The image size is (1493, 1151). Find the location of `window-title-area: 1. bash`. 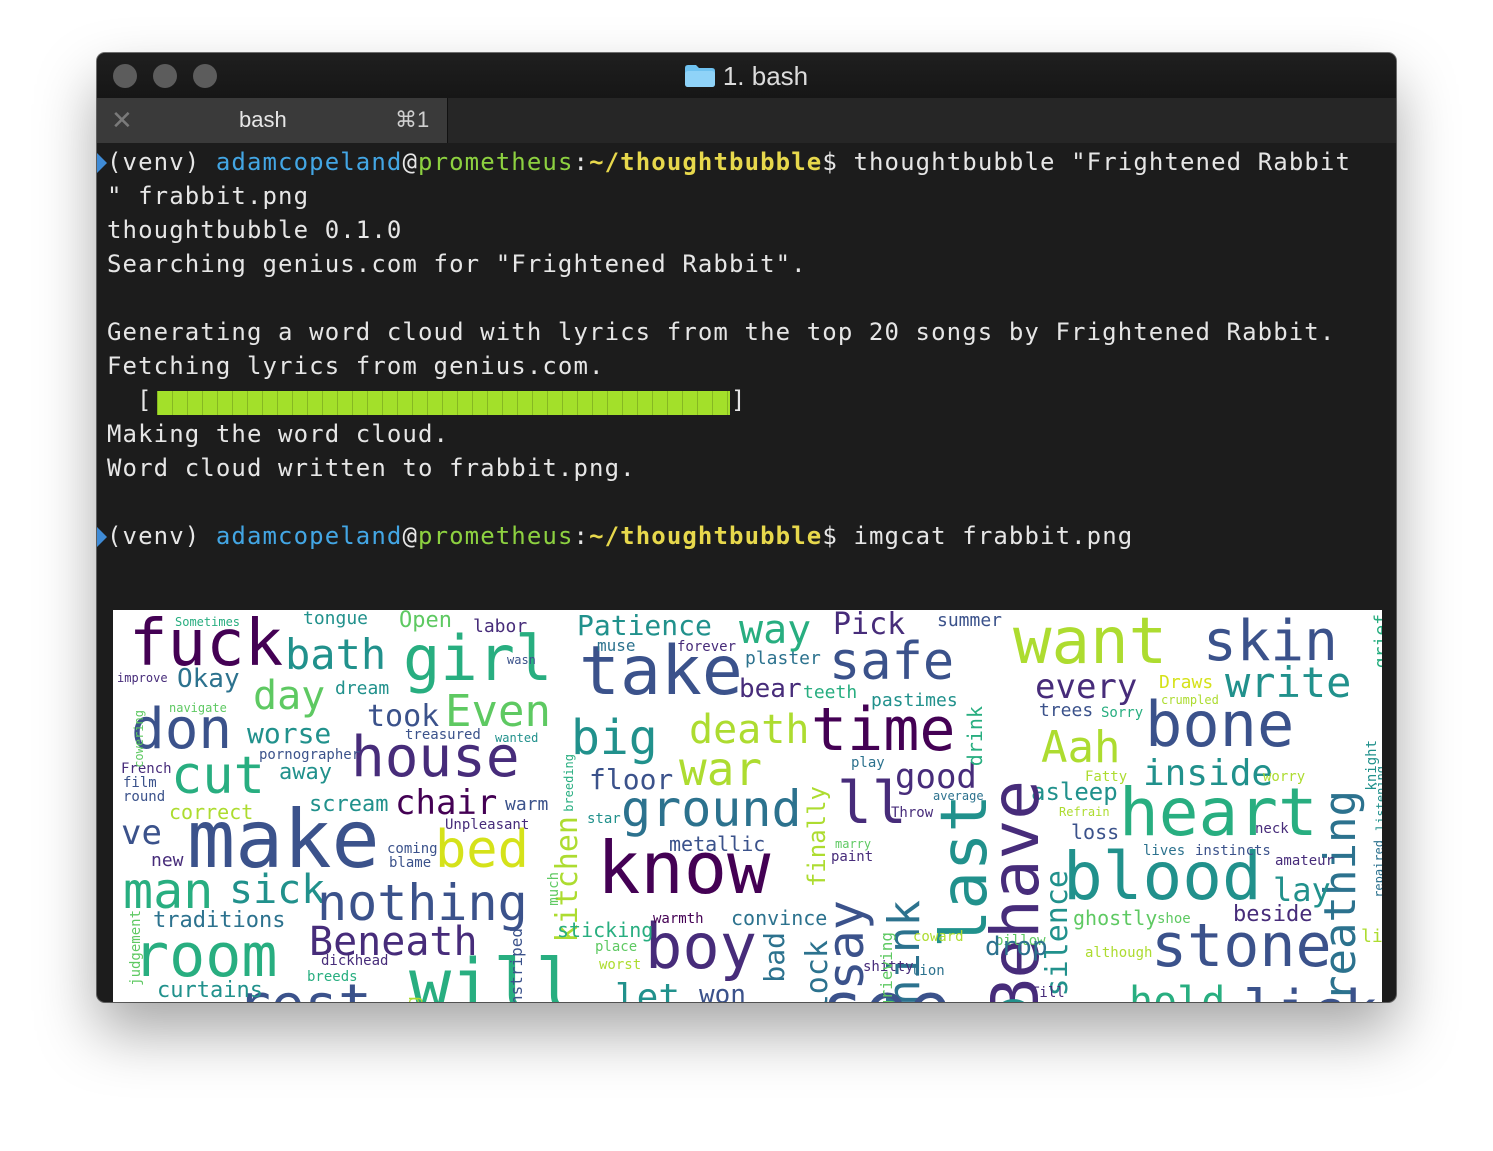

window-title-area: 1. bash is located at coordinates (746, 76).